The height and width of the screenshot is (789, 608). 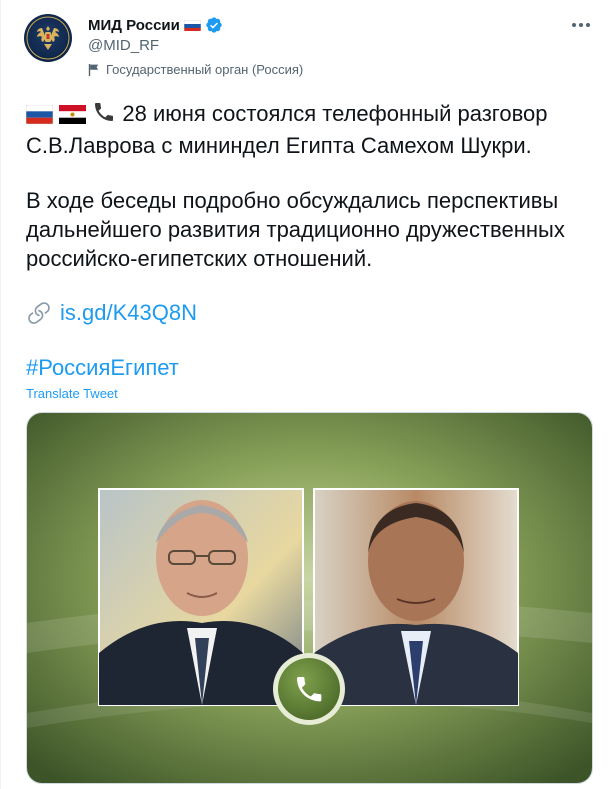 What do you see at coordinates (309, 689) in the screenshot?
I see `phone-call-badge-icon` at bounding box center [309, 689].